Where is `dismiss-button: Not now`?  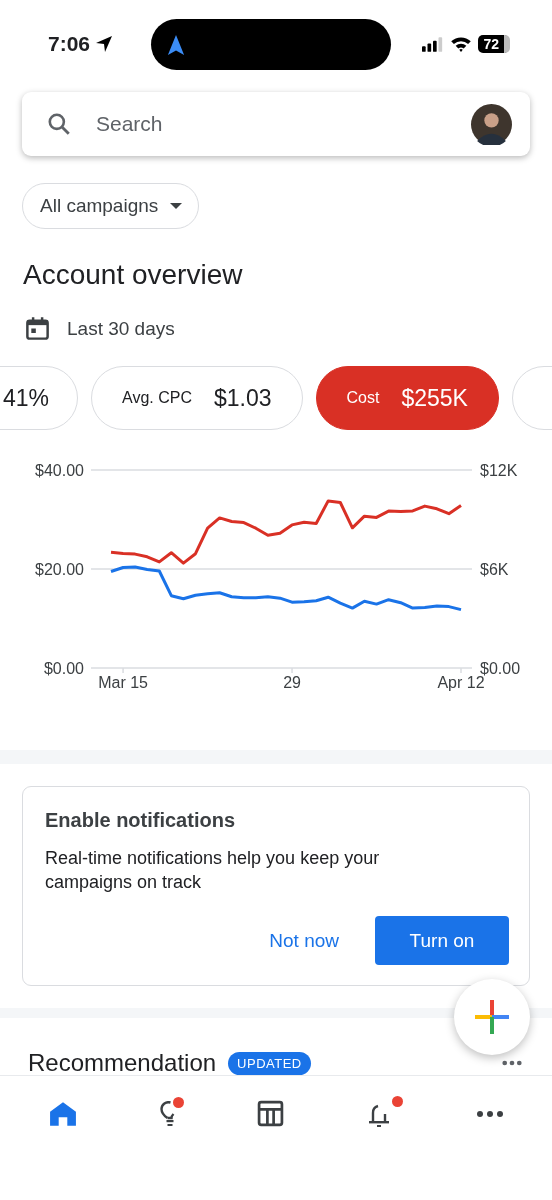
dismiss-button: Not now is located at coordinates (304, 940).